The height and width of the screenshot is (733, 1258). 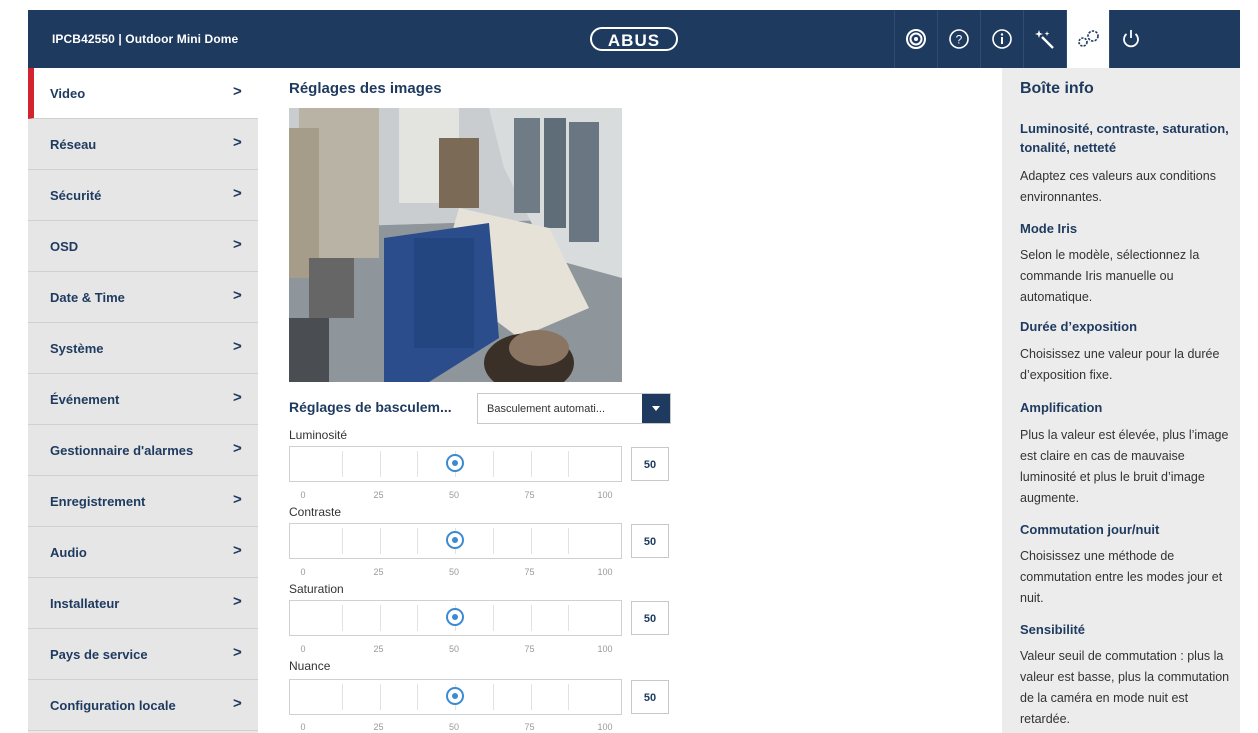 What do you see at coordinates (143, 144) in the screenshot?
I see `sidebar-item-reseau: Réseau >` at bounding box center [143, 144].